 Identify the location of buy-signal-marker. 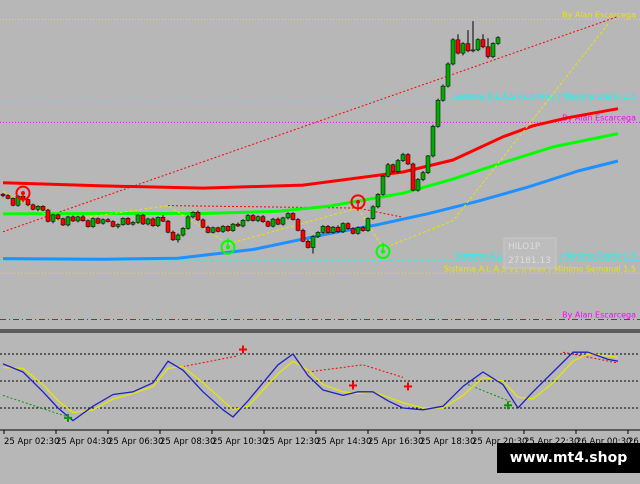
(383, 251).